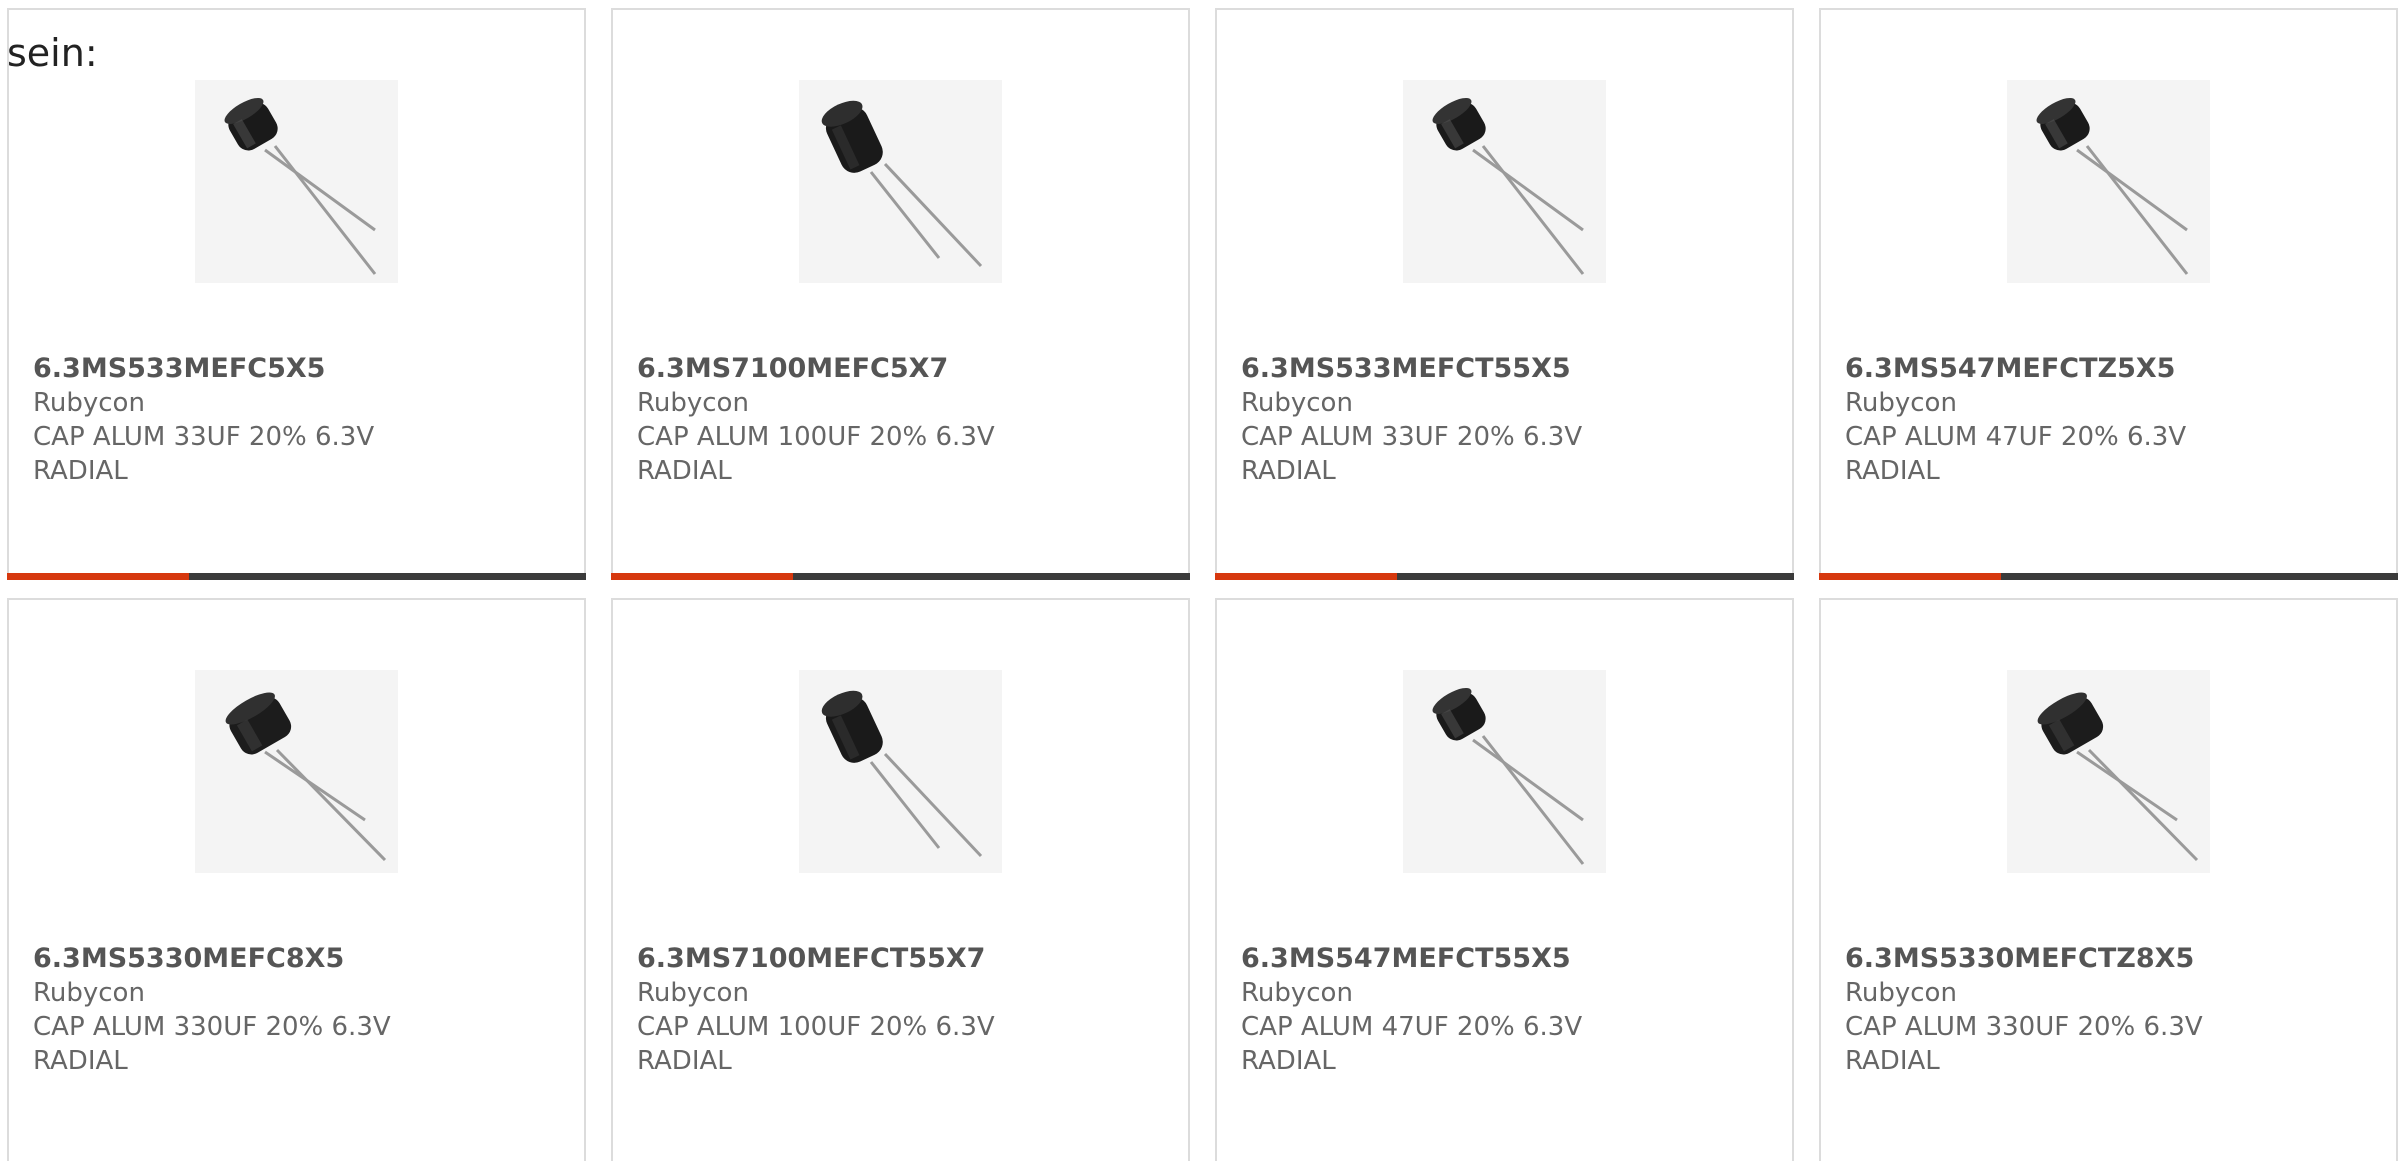 This screenshot has height=1161, width=2400. I want to click on part-number: 6.3MS7100MEFC5X7, so click(902, 369).